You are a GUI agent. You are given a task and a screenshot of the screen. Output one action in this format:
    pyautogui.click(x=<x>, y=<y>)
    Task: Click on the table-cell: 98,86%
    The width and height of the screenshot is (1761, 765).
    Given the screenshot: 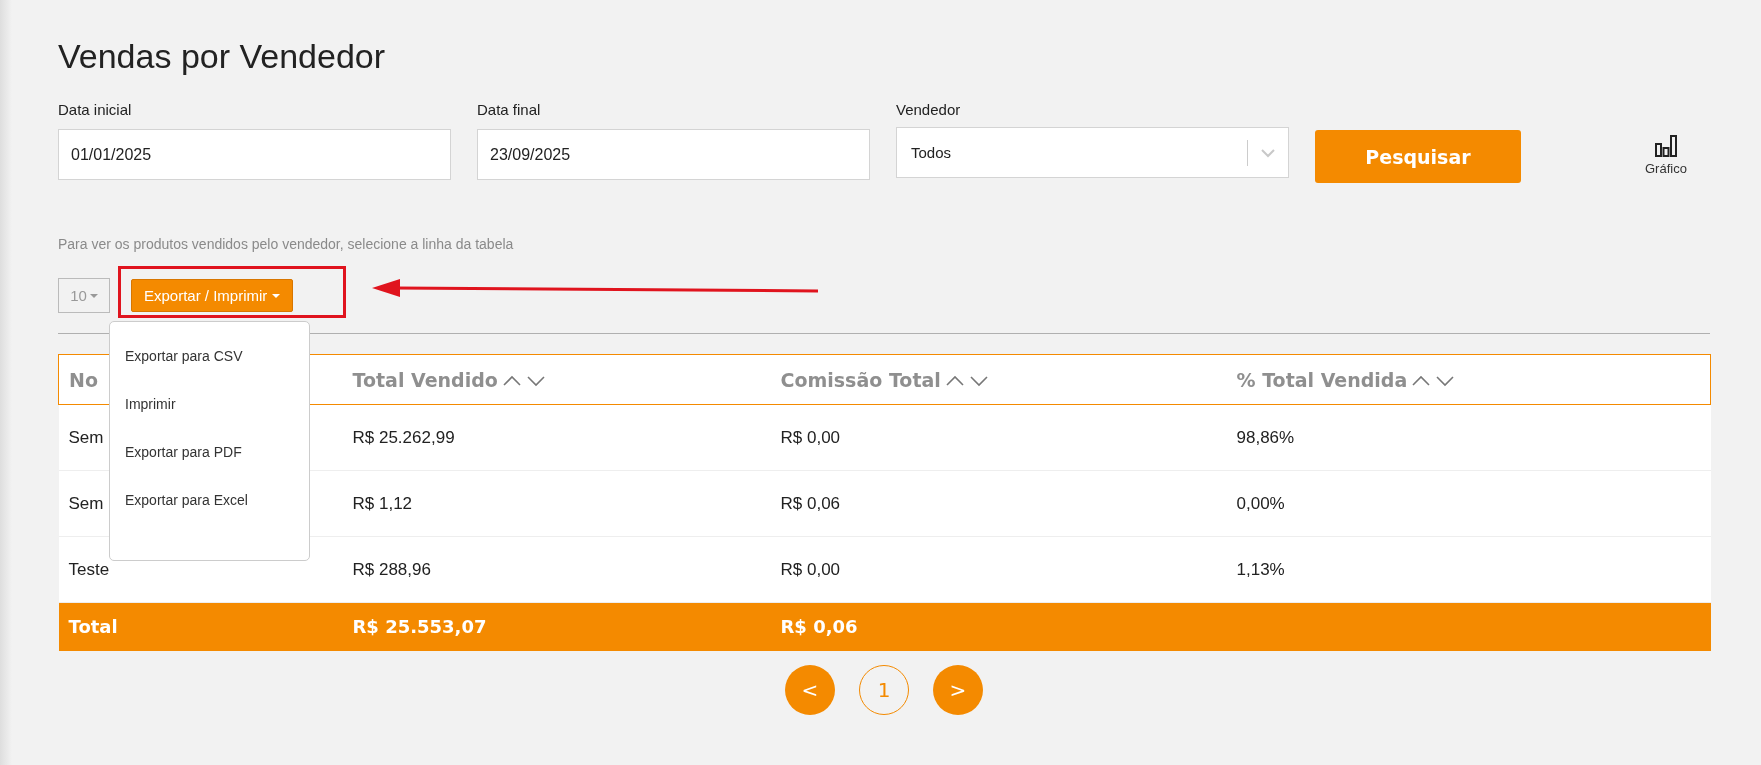 What is the action you would take?
    pyautogui.click(x=1468, y=437)
    